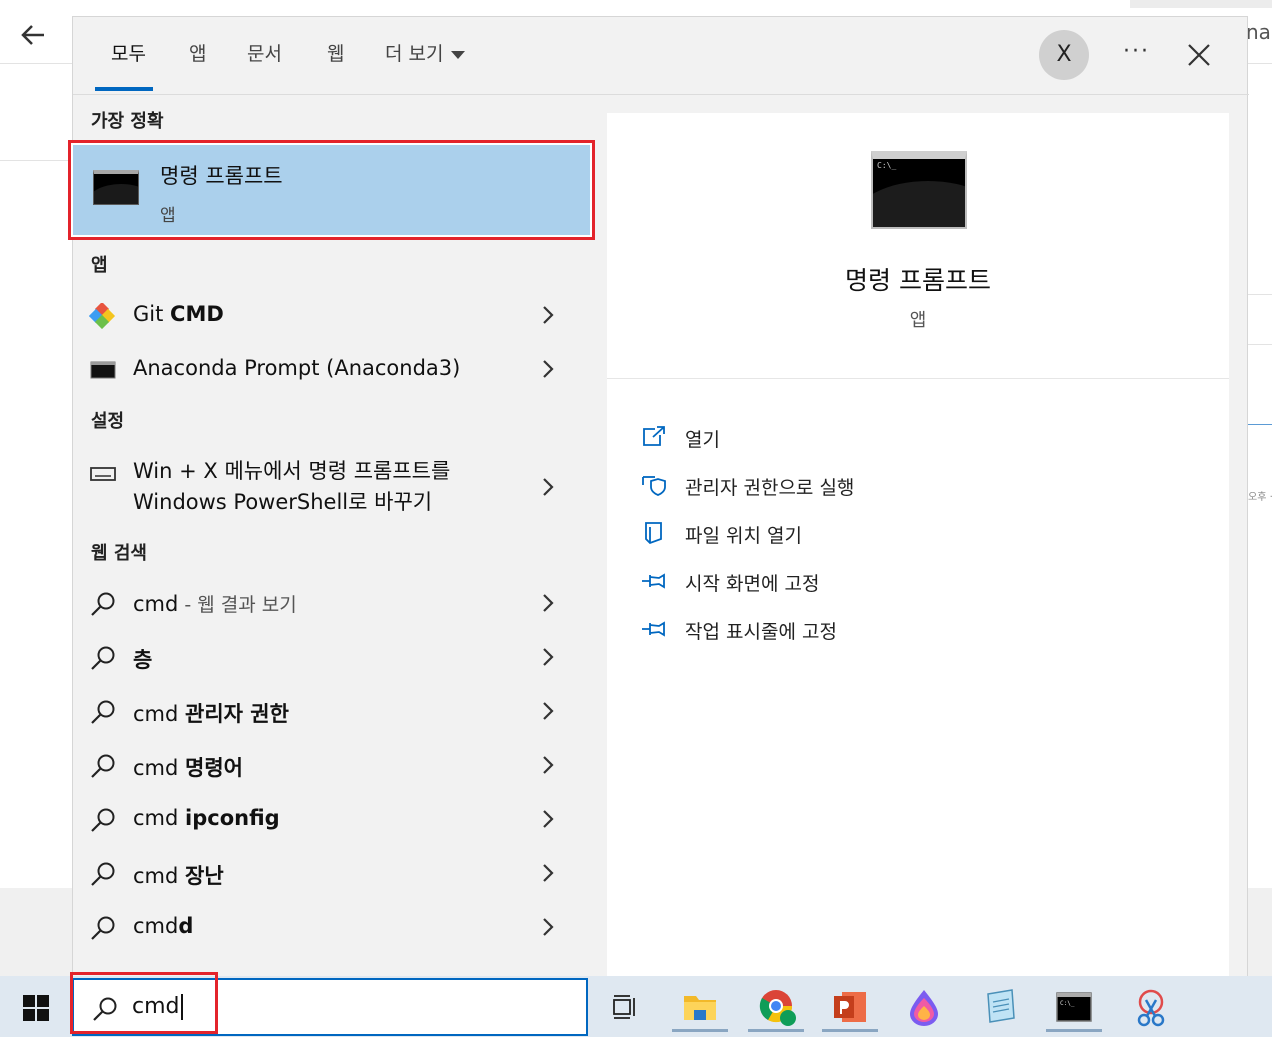  I want to click on best-match-title: 명령 프롬프트, so click(221, 176).